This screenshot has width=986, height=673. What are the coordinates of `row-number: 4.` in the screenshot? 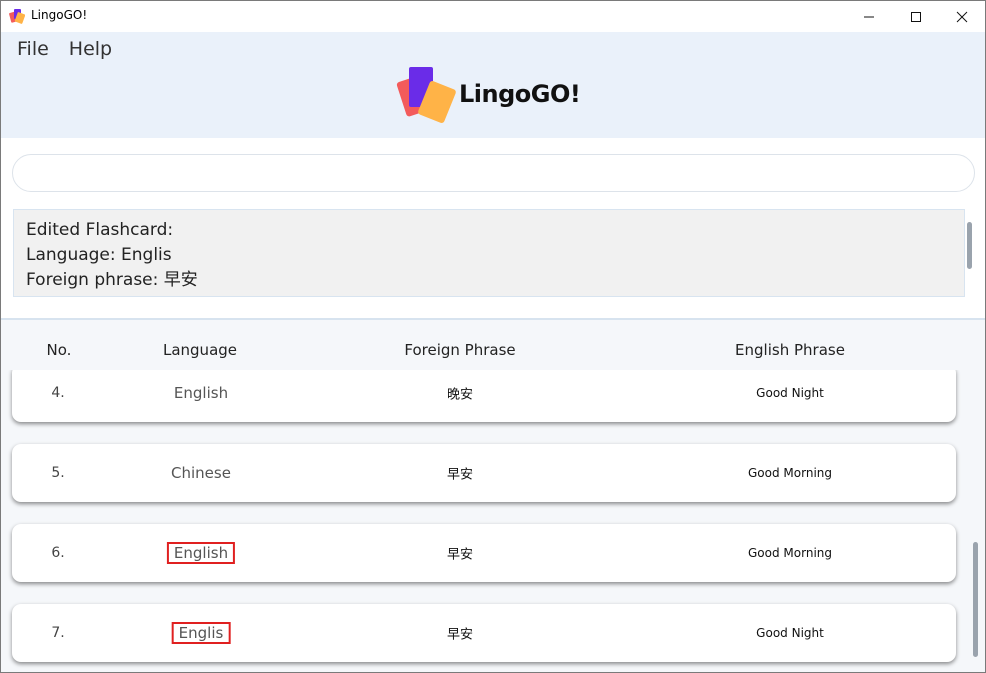 It's located at (58, 393).